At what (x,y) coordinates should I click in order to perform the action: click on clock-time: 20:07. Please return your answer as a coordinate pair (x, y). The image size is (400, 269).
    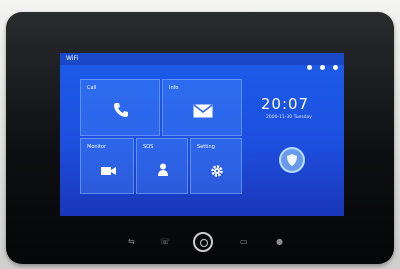
    Looking at the image, I should click on (285, 104).